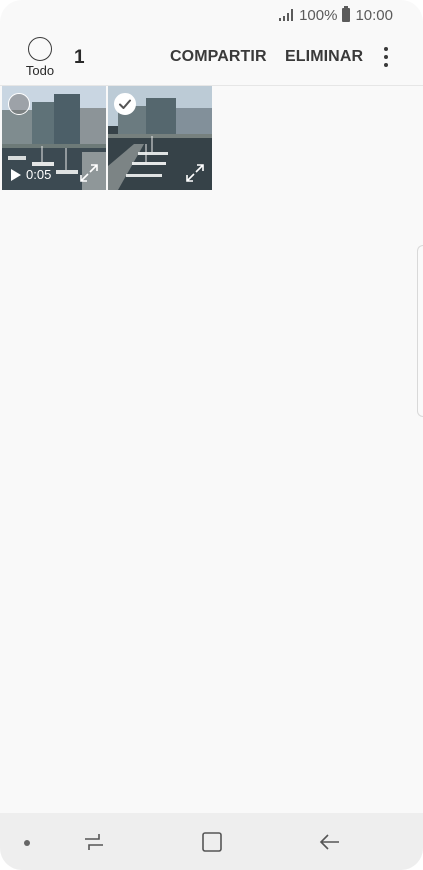 The width and height of the screenshot is (423, 870). I want to click on navigation-bar, so click(211, 841).